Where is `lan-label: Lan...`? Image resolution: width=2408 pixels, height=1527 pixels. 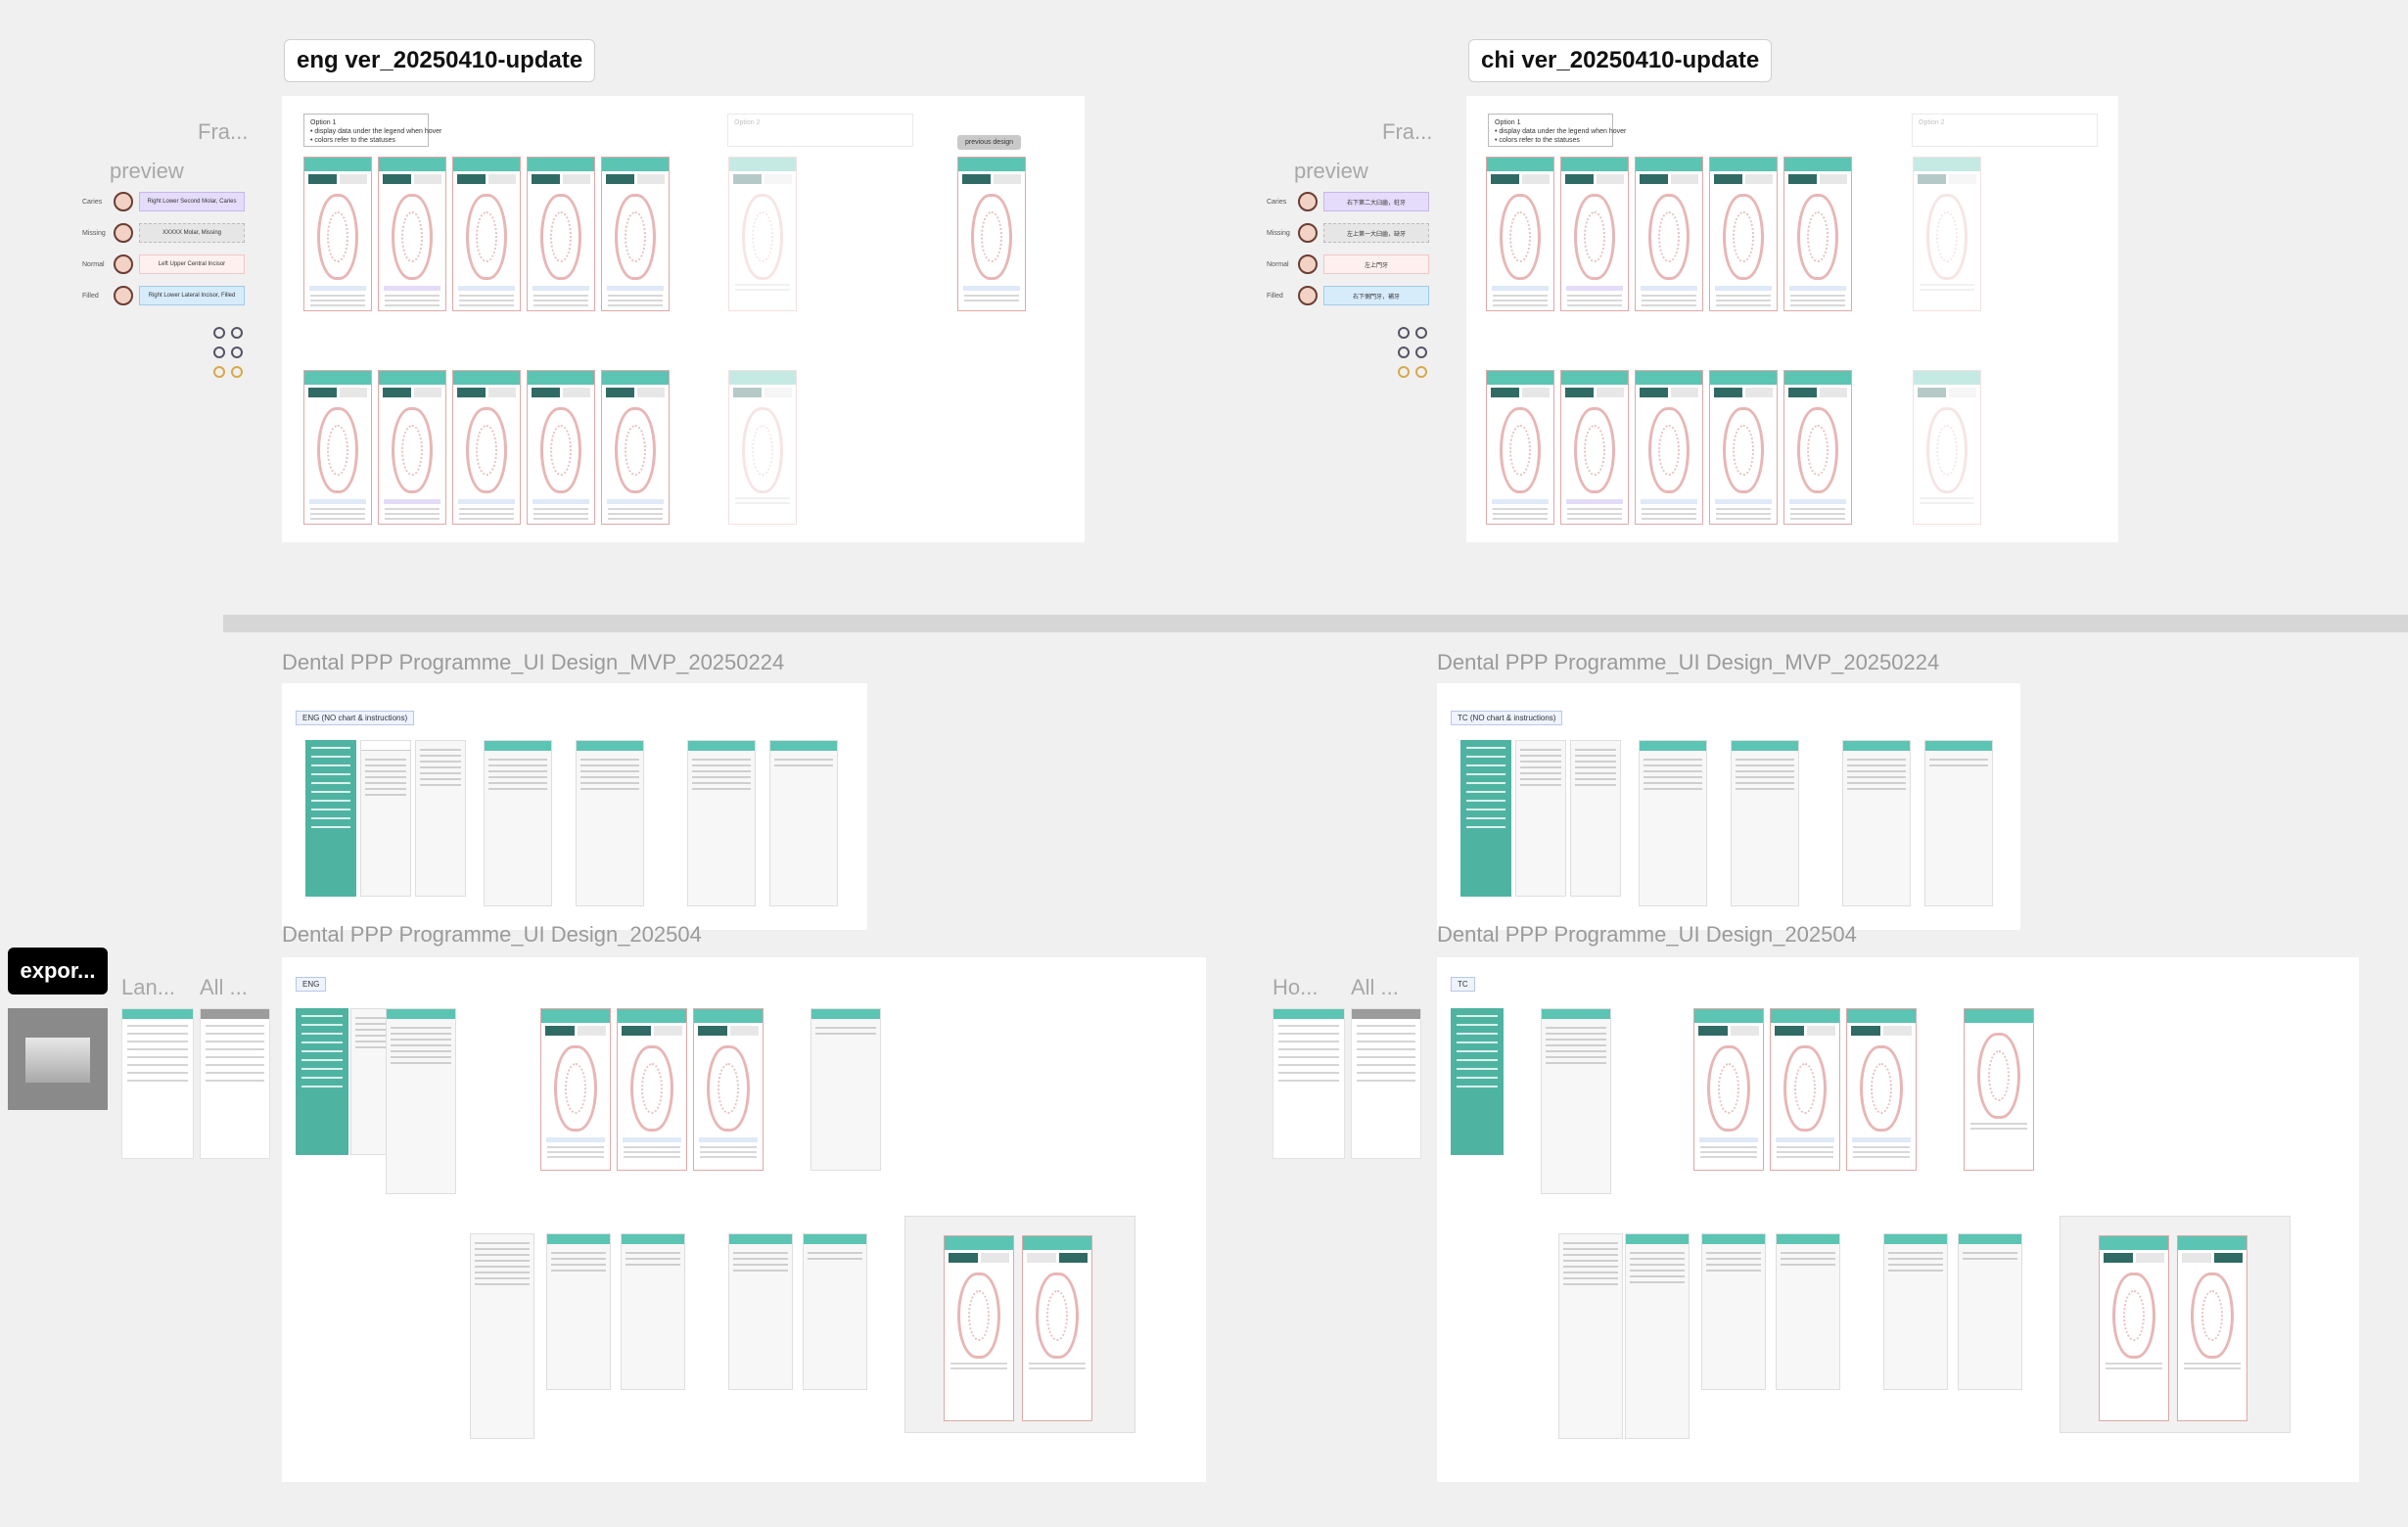 lan-label: Lan... is located at coordinates (148, 987).